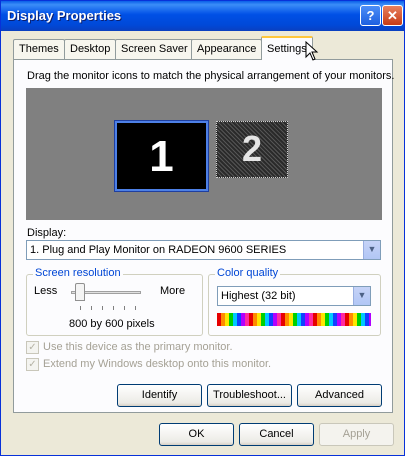  Describe the element at coordinates (276, 434) in the screenshot. I see `cancel-button: Cancel` at that location.